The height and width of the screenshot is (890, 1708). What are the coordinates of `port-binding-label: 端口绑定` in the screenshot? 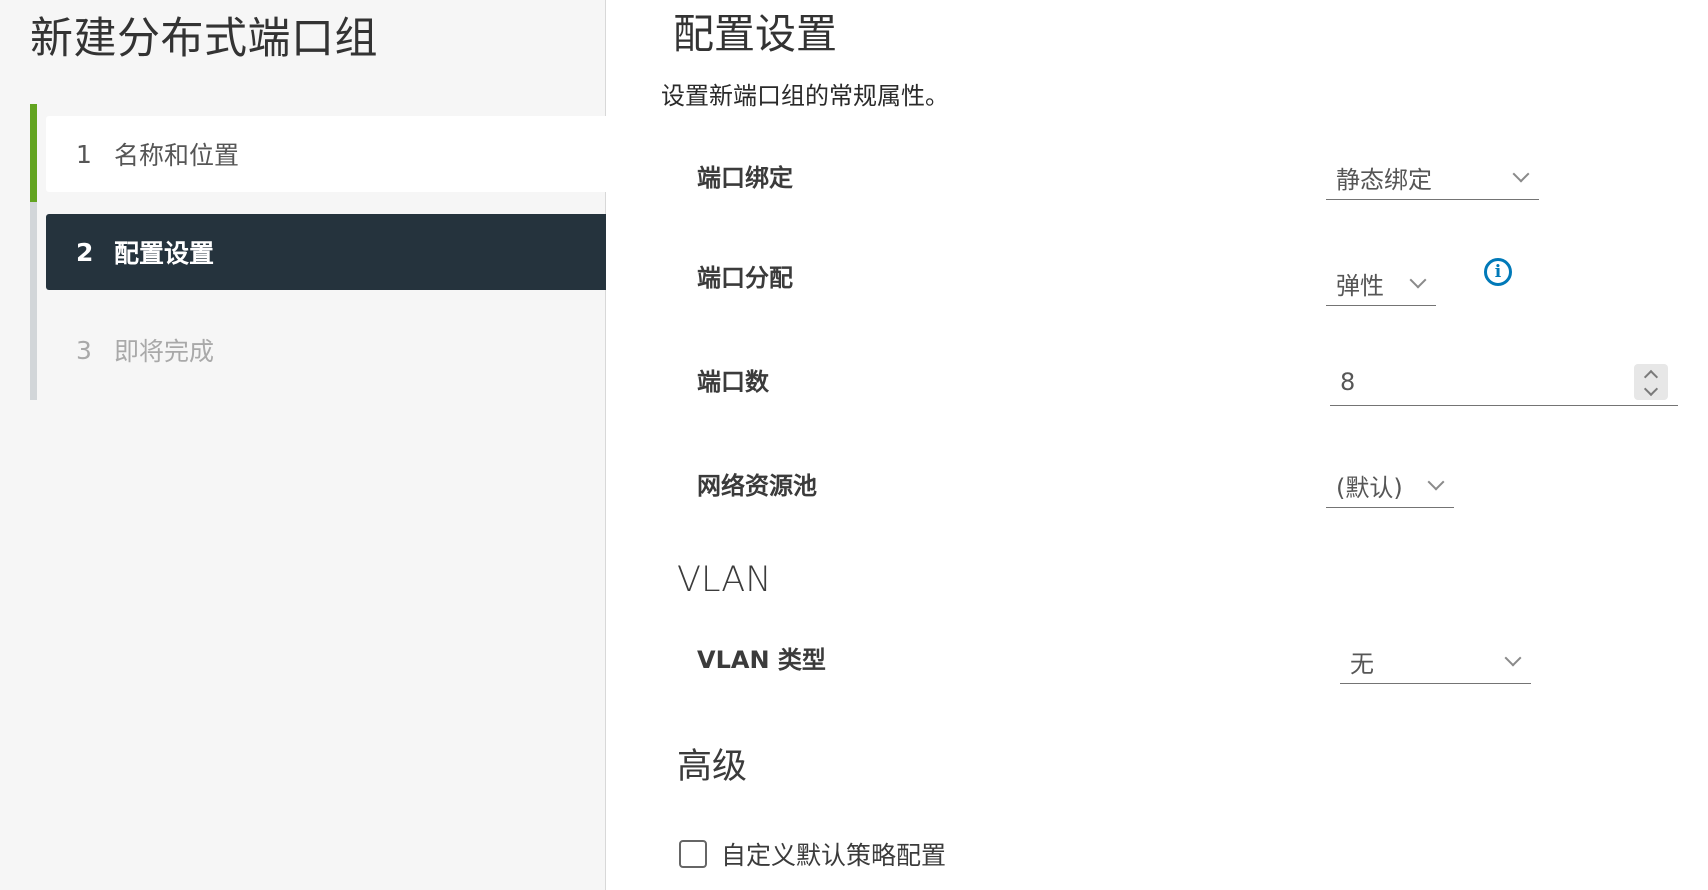 It's located at (745, 178).